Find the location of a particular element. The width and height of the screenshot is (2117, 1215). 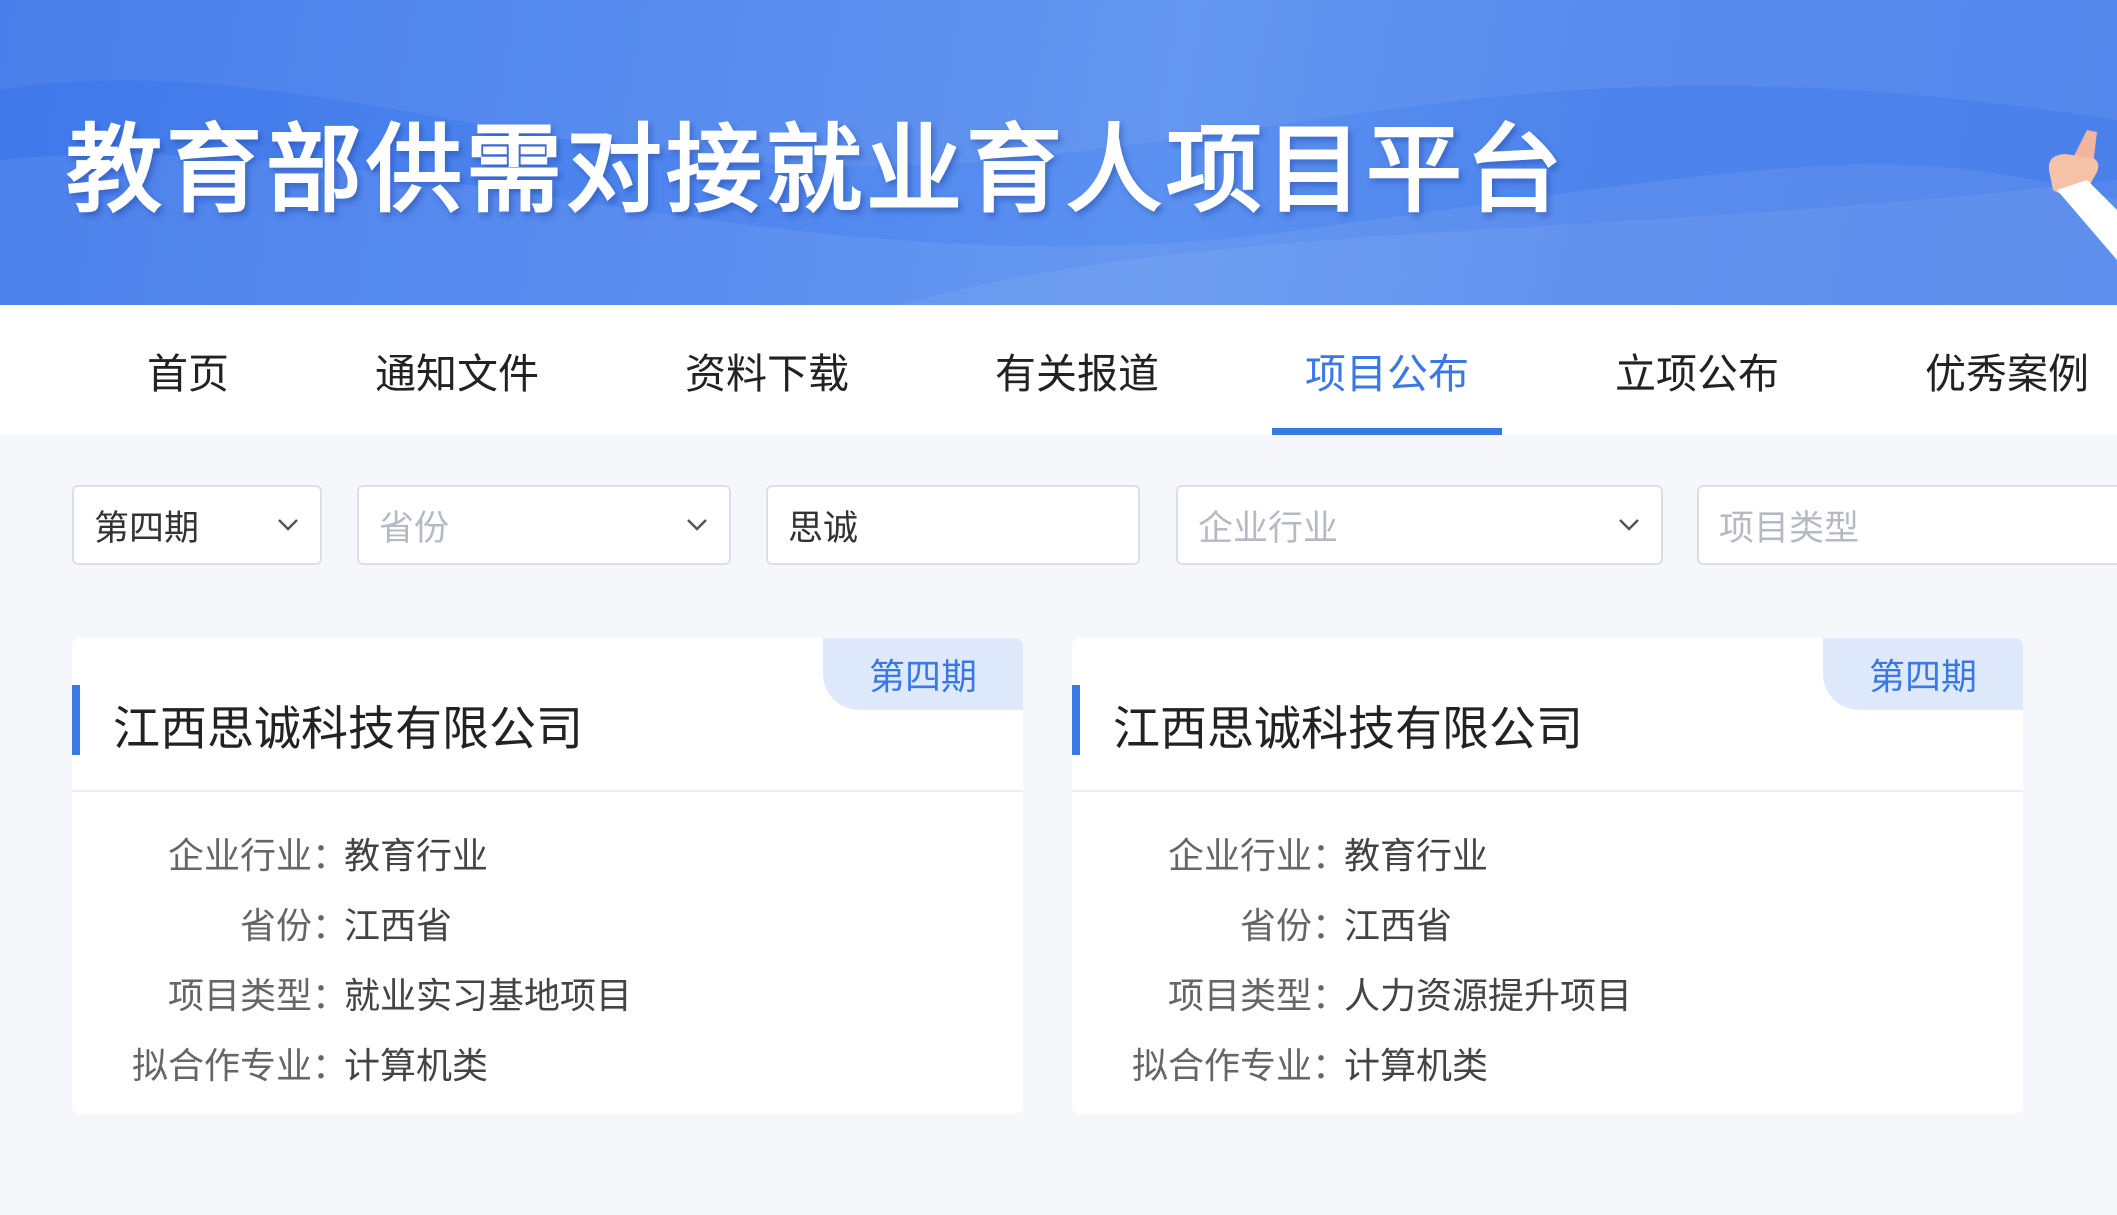

field-value: 就业实习基地项目 is located at coordinates (488, 996).